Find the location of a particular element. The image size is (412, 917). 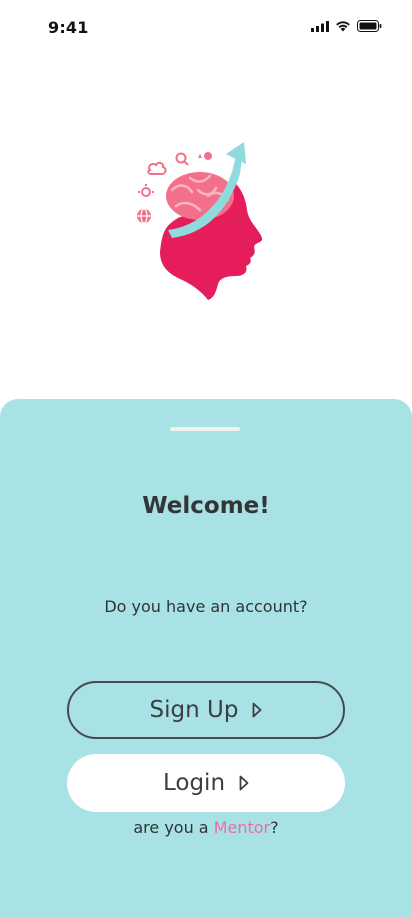

welcome-heading: Welcome! is located at coordinates (206, 506).